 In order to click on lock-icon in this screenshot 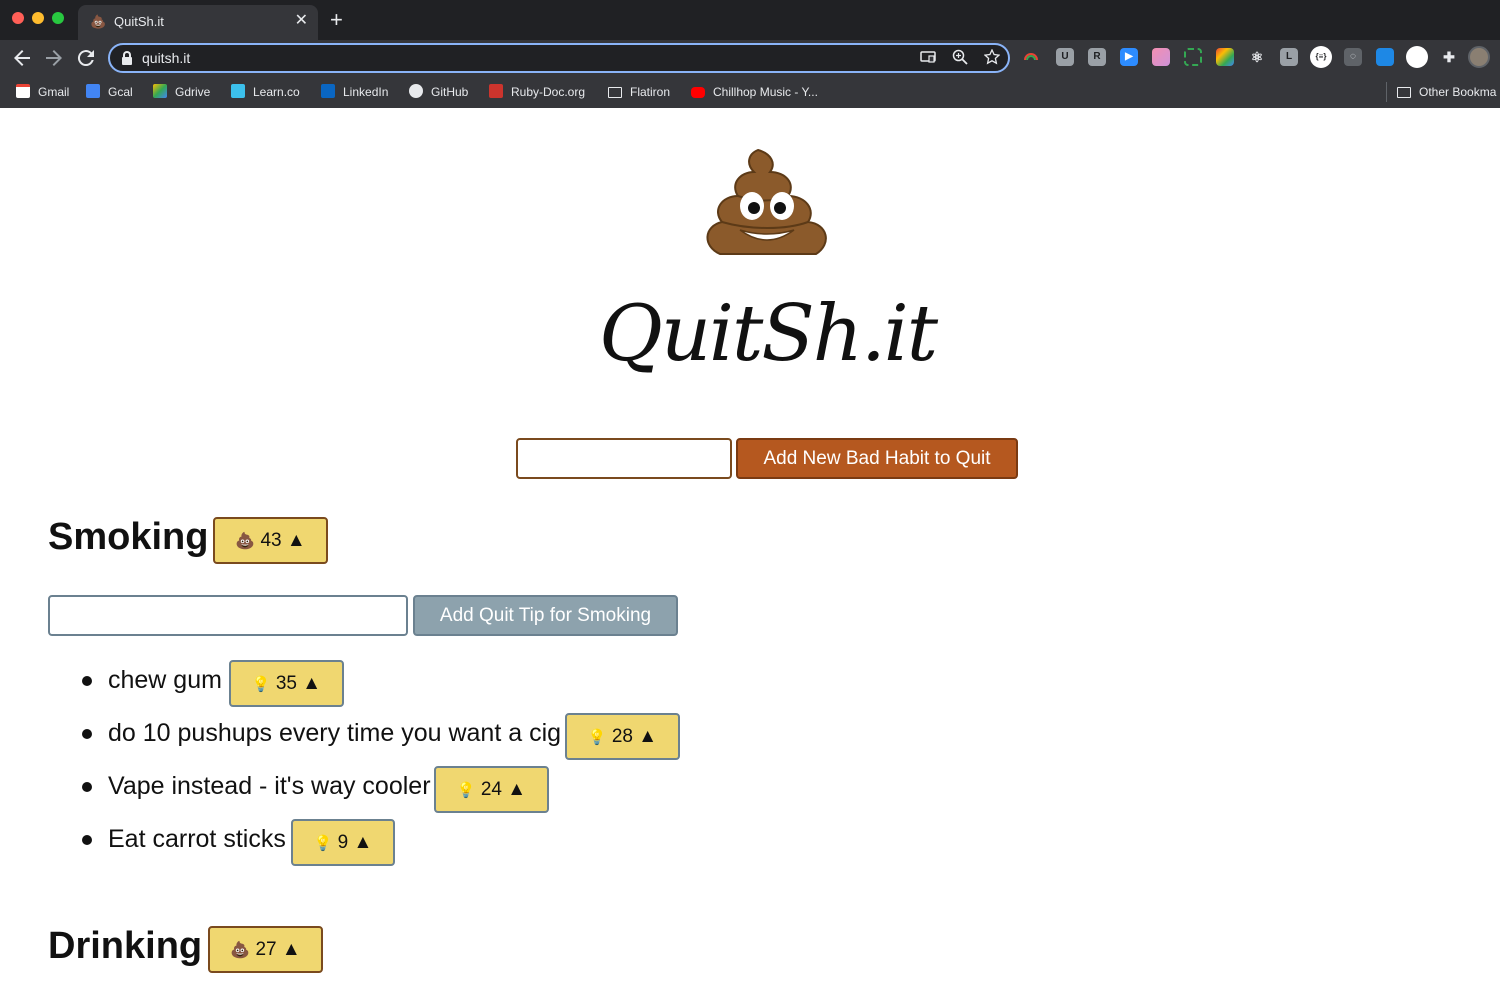, I will do `click(127, 58)`.